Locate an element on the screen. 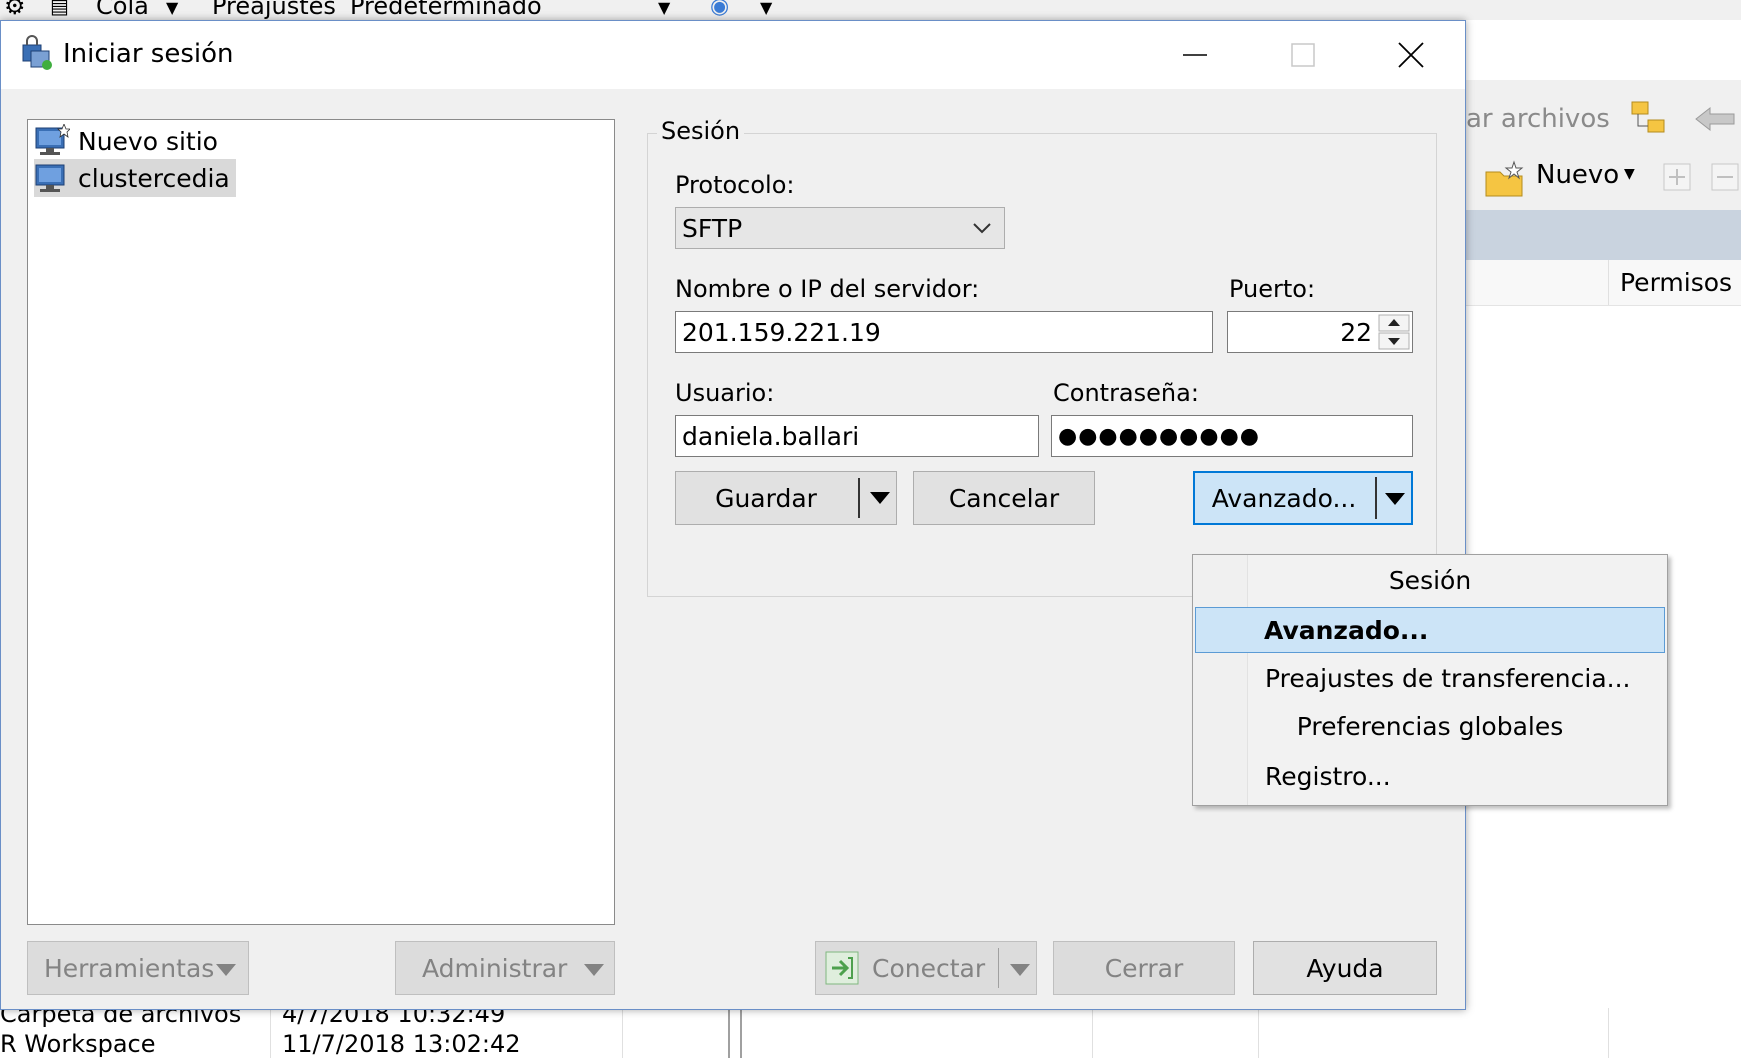 The width and height of the screenshot is (1741, 1058). file-date-cell: 11/7/2018 13:02:42 is located at coordinates (401, 1044).